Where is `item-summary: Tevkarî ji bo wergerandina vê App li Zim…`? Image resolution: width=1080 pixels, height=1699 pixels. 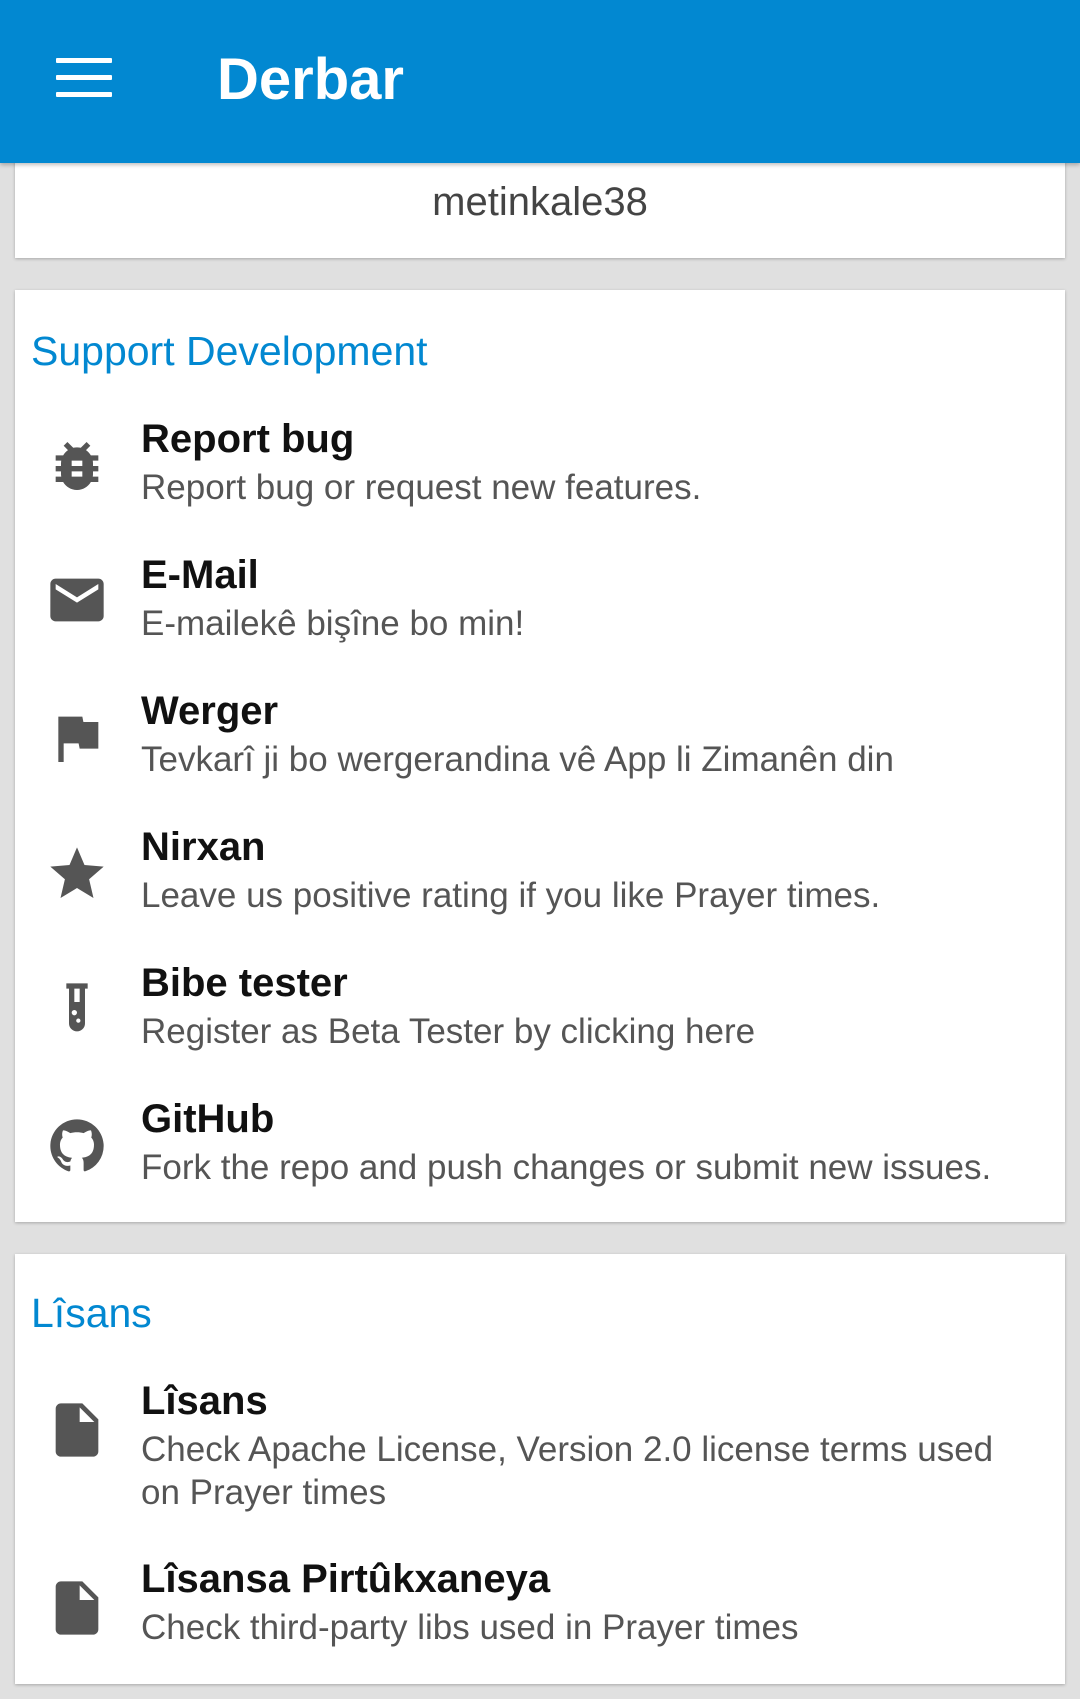
item-summary: Tevkarî ji bo wergerandina vê App li Zim… is located at coordinates (517, 759).